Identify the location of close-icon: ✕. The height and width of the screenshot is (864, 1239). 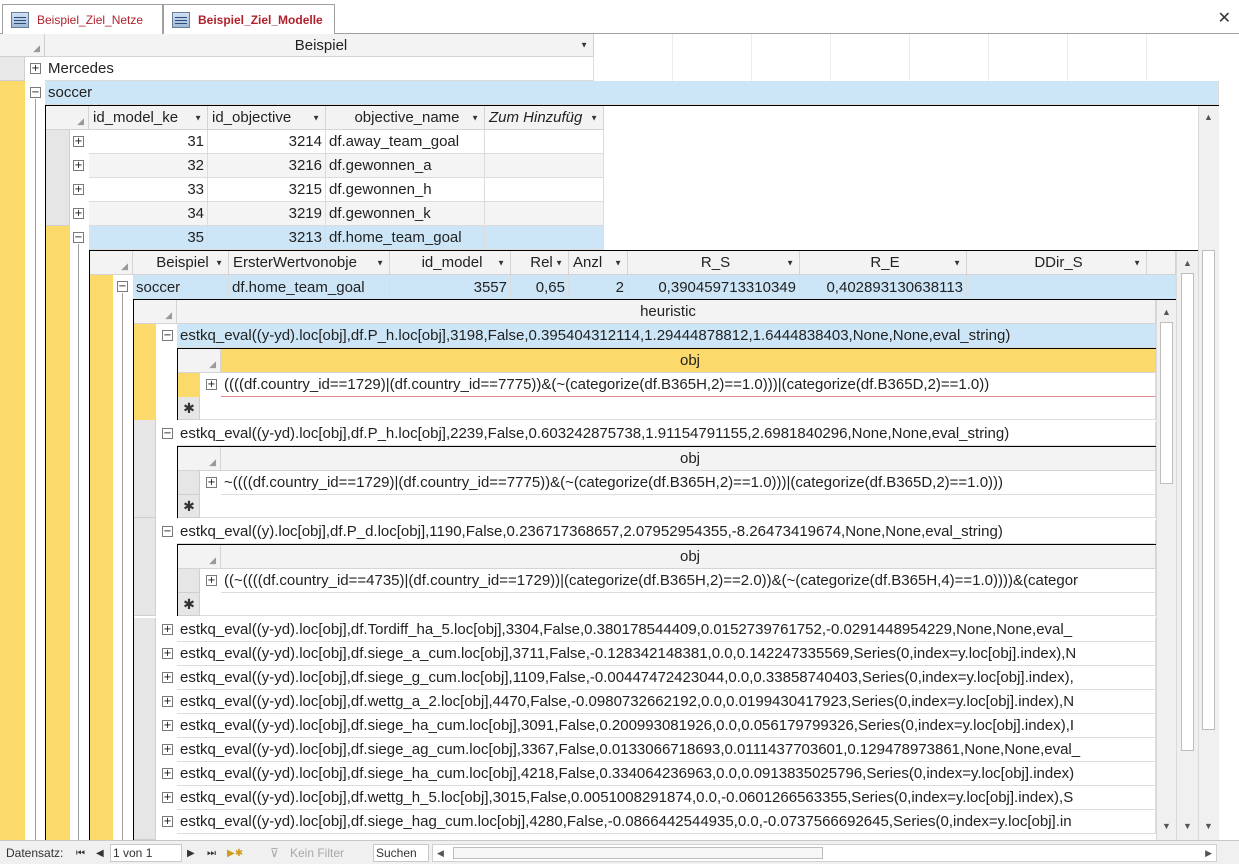
(1224, 18).